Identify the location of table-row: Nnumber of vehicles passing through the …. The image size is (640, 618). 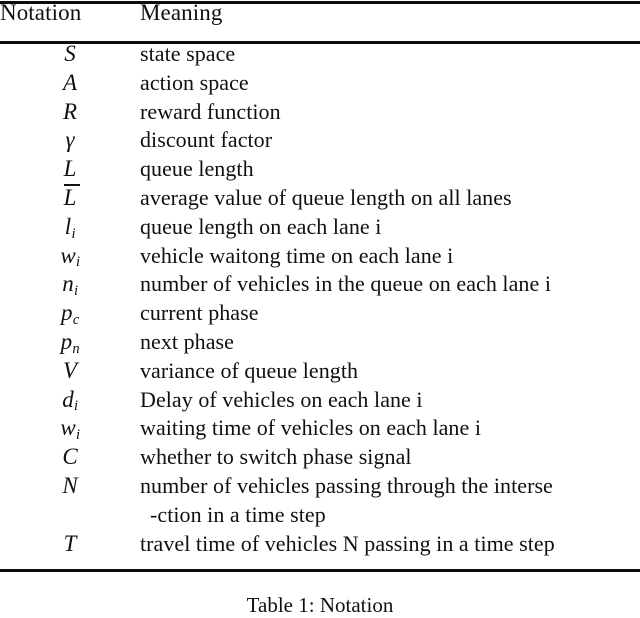
(320, 487).